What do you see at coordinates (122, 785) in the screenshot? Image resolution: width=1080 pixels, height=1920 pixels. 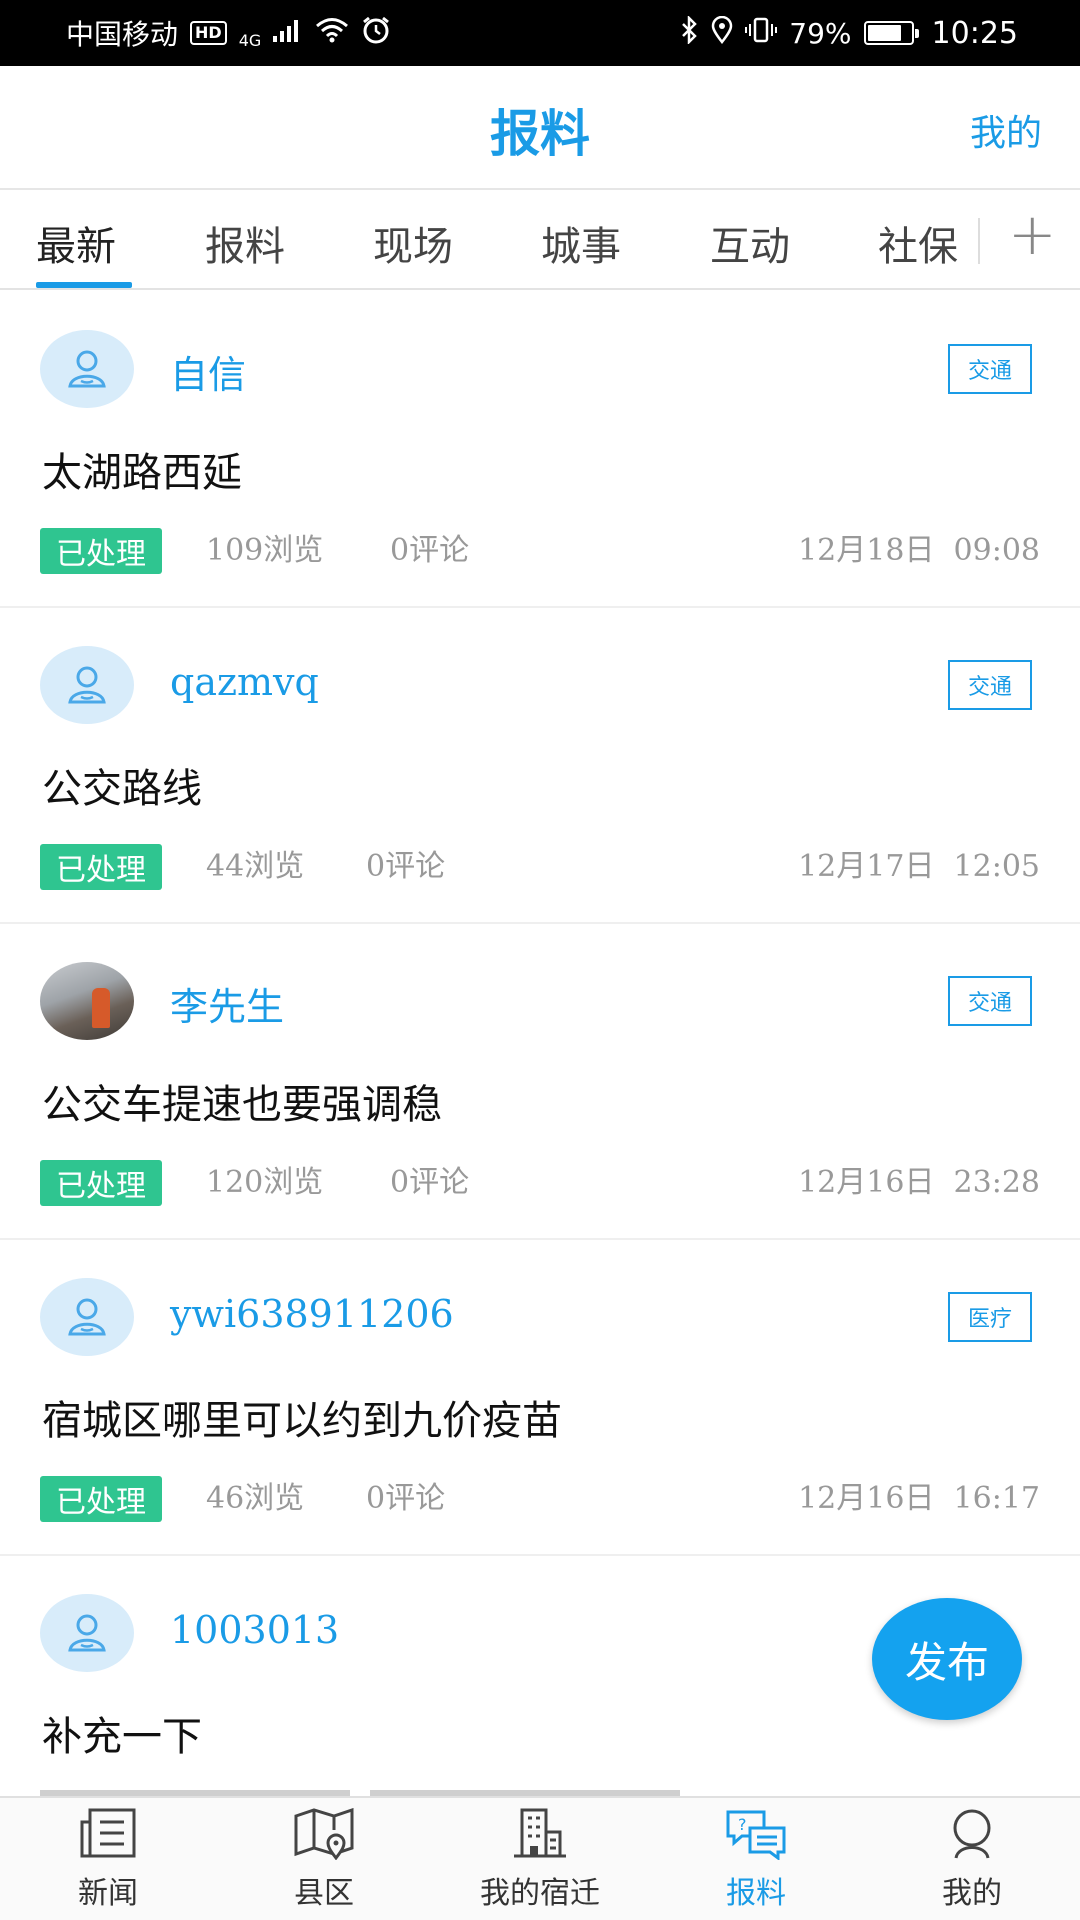 I see `post-title: 公交路线` at bounding box center [122, 785].